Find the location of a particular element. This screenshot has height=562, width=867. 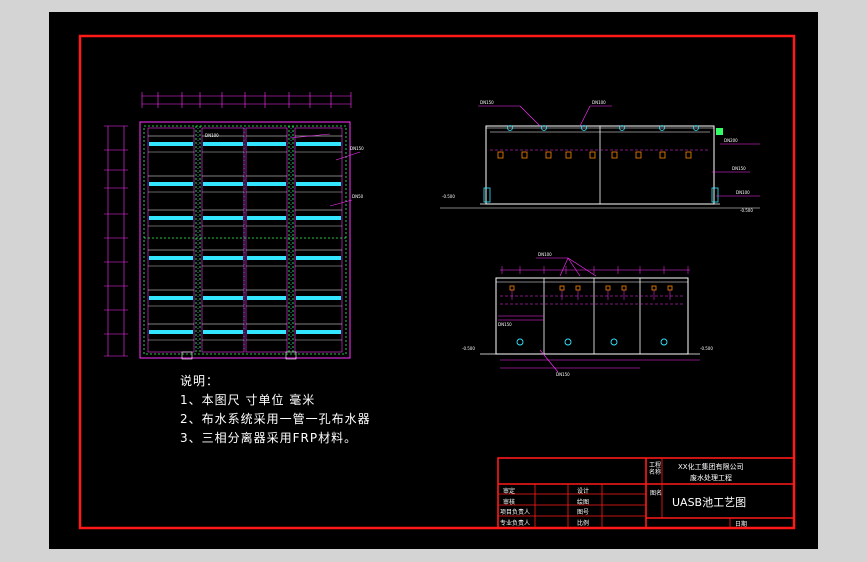

drawing-label: 图名 is located at coordinates (656, 493).